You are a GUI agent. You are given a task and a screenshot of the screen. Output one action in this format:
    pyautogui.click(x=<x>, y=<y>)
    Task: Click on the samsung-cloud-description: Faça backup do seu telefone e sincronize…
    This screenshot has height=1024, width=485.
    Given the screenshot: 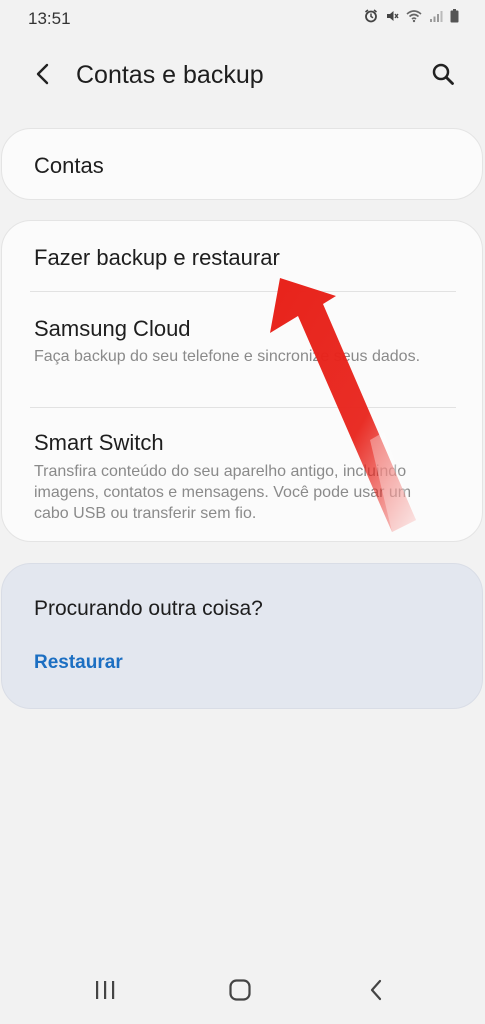 What is the action you would take?
    pyautogui.click(x=227, y=356)
    